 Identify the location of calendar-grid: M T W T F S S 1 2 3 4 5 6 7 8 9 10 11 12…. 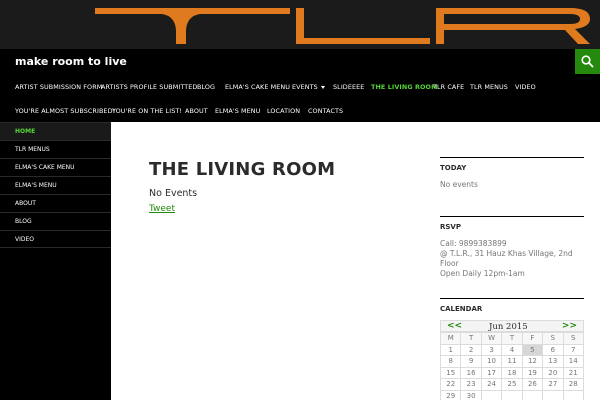
(512, 366).